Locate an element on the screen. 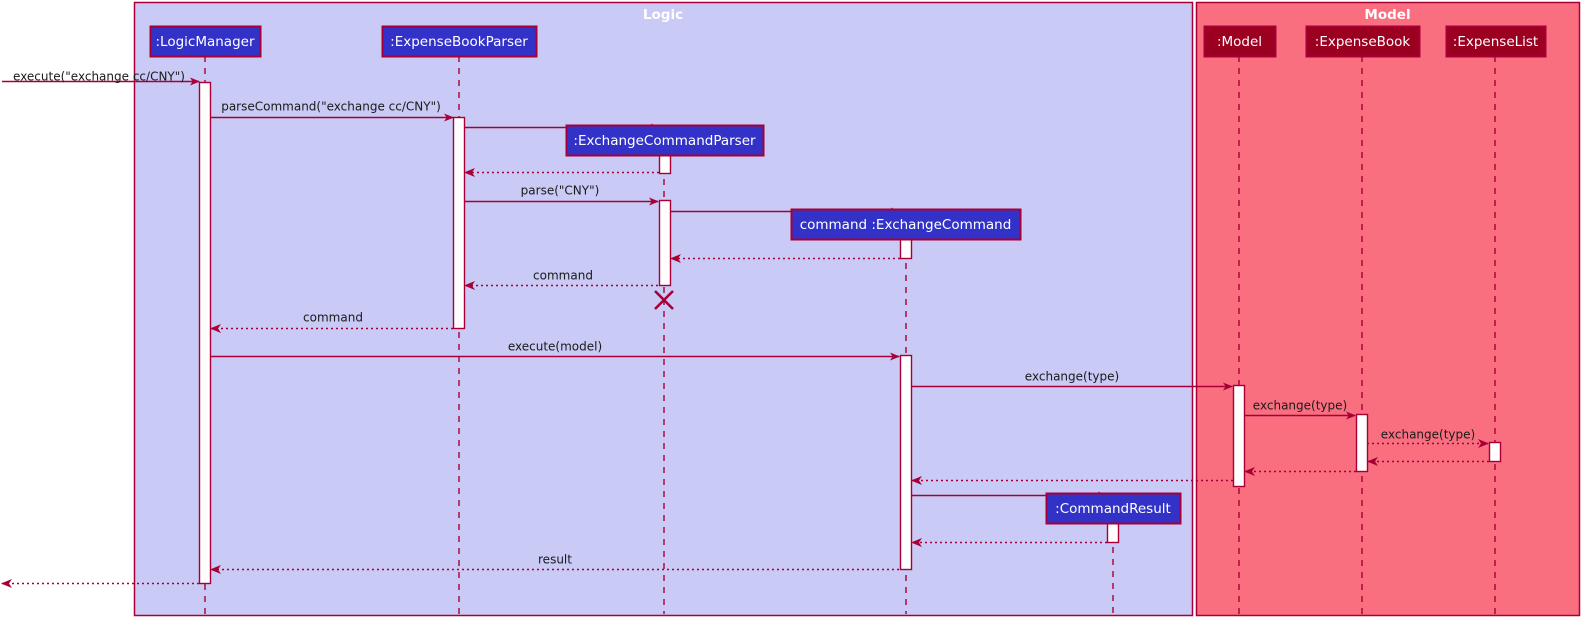 The image size is (1581, 617). participant-expenseBookParser: :ExpenseBookParser is located at coordinates (459, 41).